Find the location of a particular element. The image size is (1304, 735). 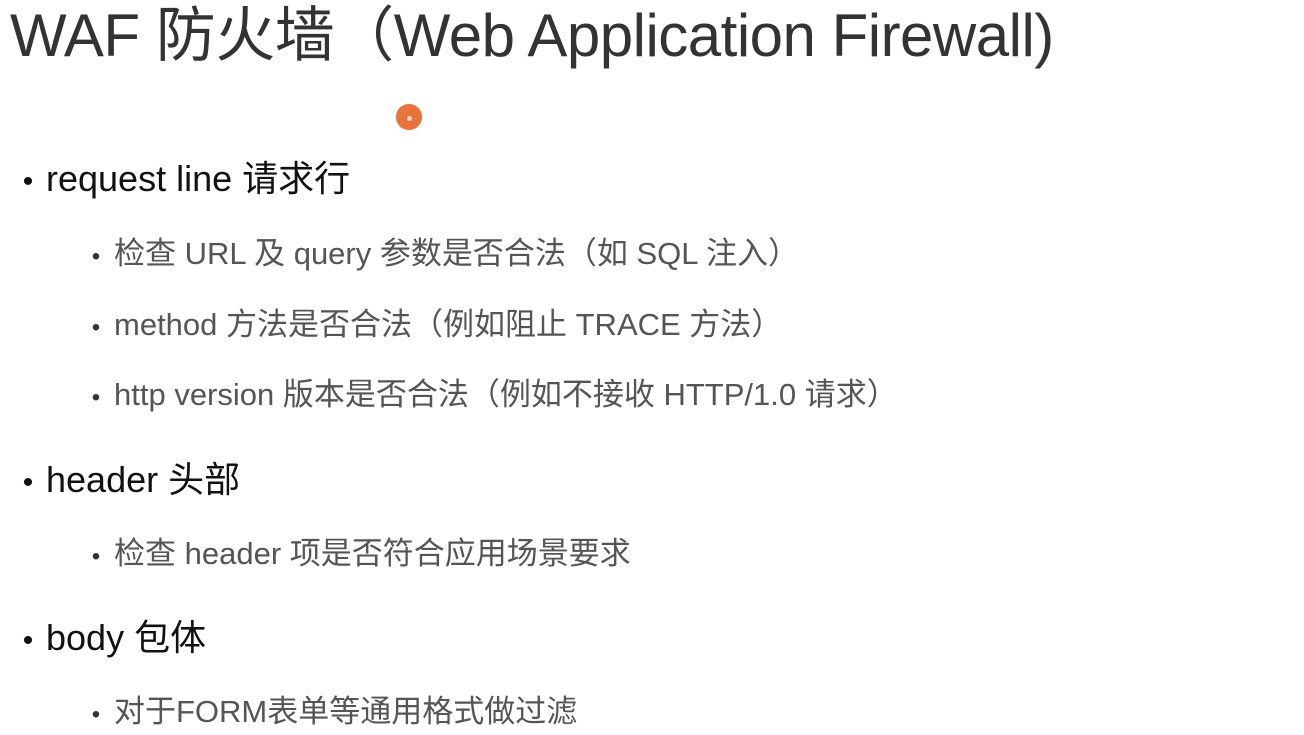

section-label: request line 请求行 is located at coordinates (198, 178).